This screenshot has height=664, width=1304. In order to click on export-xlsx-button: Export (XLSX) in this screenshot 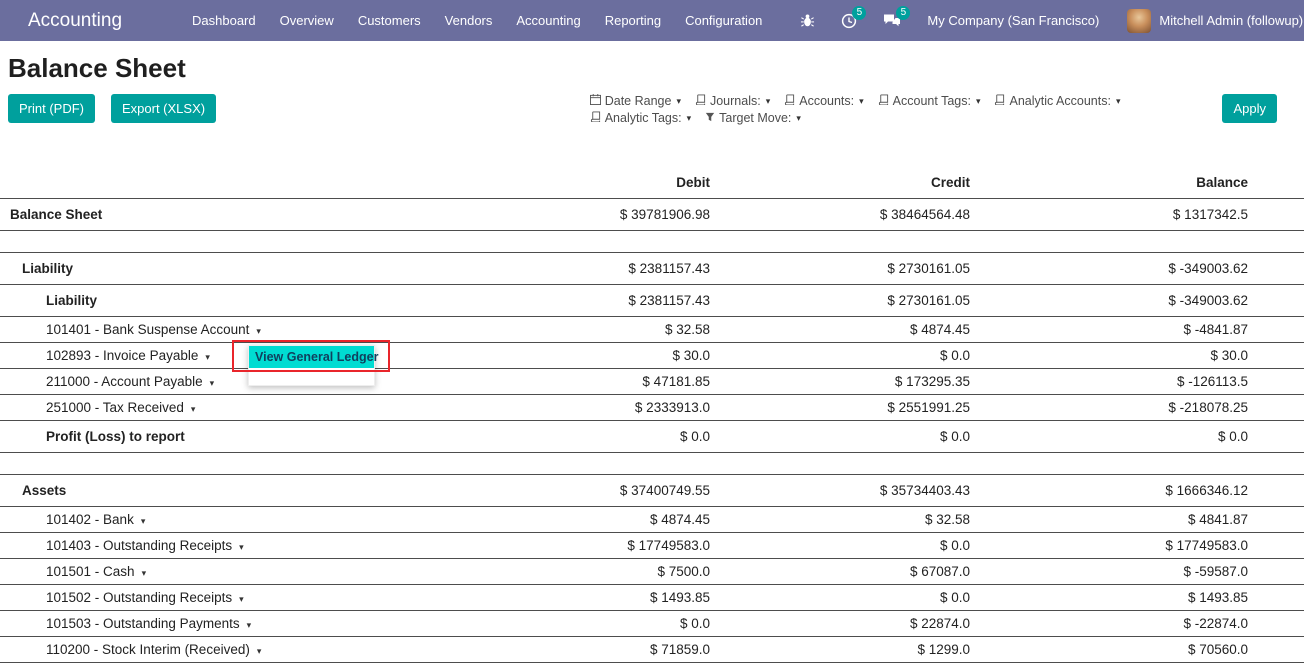, I will do `click(164, 108)`.